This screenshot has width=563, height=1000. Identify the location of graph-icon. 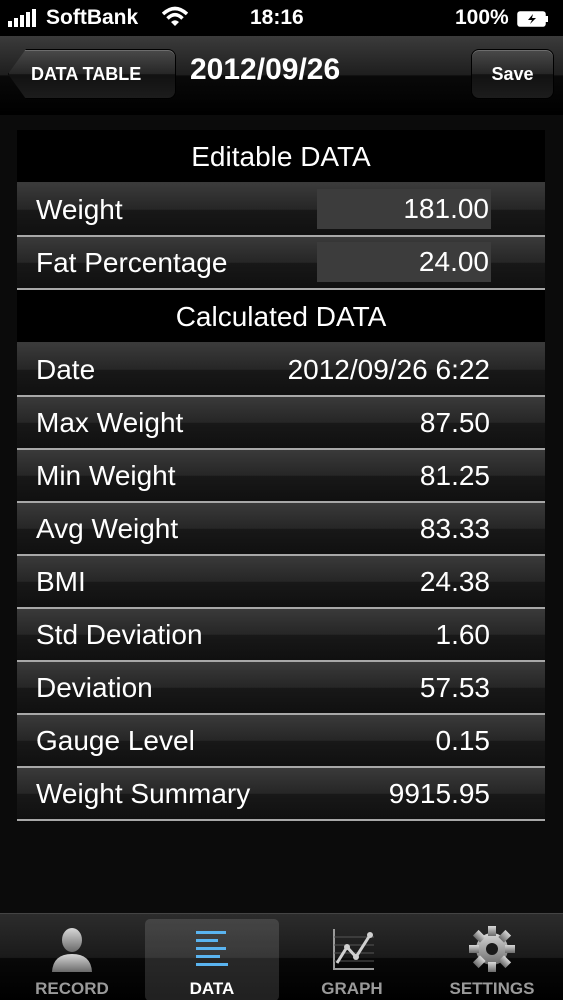
(352, 949).